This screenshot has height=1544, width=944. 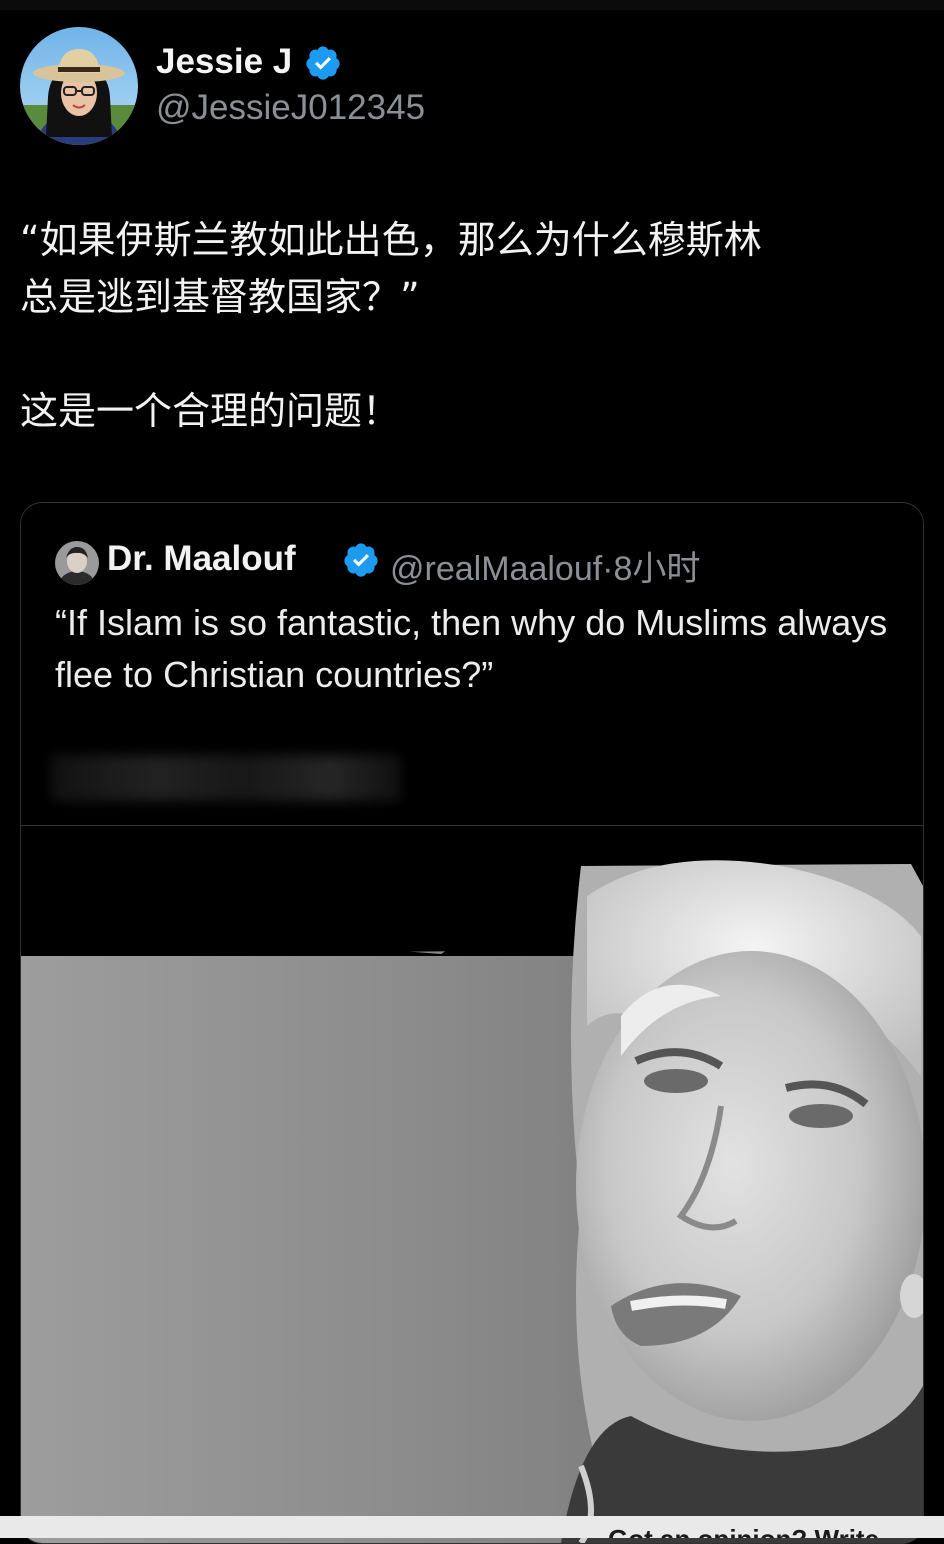 What do you see at coordinates (468, 89) in the screenshot?
I see `post-header: Jessie J @JessieJ012345` at bounding box center [468, 89].